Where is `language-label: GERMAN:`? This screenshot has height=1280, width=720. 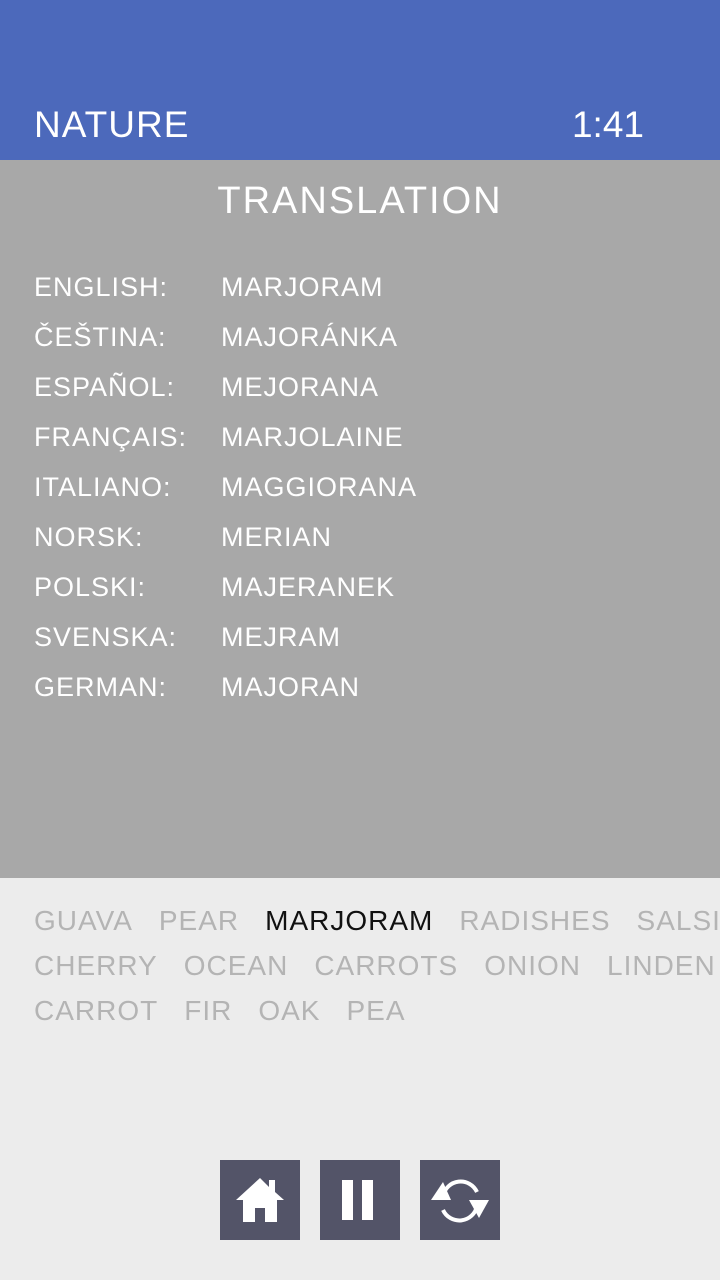
language-label: GERMAN: is located at coordinates (101, 687).